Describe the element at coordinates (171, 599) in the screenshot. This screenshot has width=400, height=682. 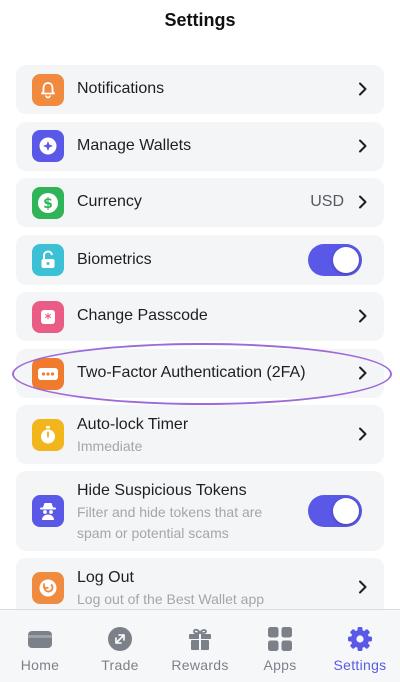
I see `row-subtitle: Log out of the Best Wallet app` at that location.